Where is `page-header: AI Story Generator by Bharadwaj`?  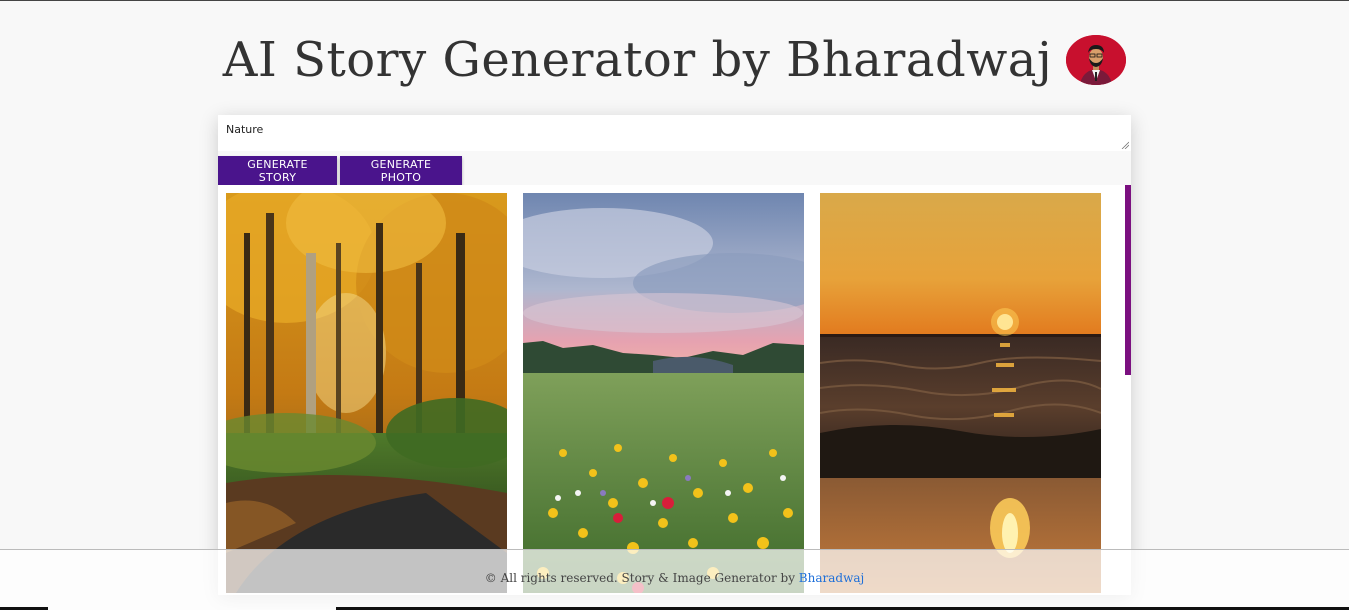 page-header: AI Story Generator by Bharadwaj is located at coordinates (674, 60).